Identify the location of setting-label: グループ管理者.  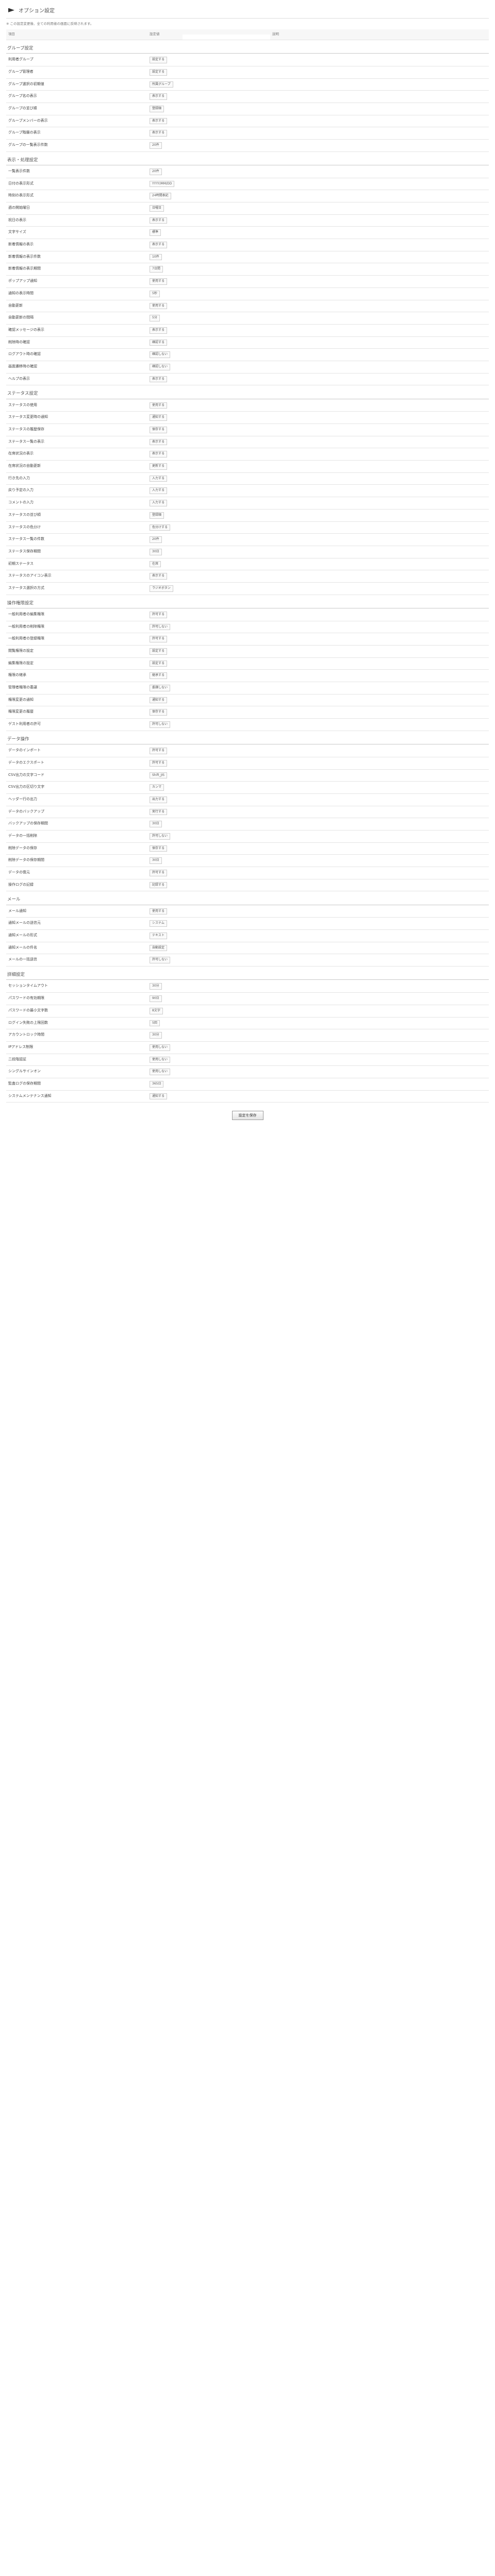
(21, 71).